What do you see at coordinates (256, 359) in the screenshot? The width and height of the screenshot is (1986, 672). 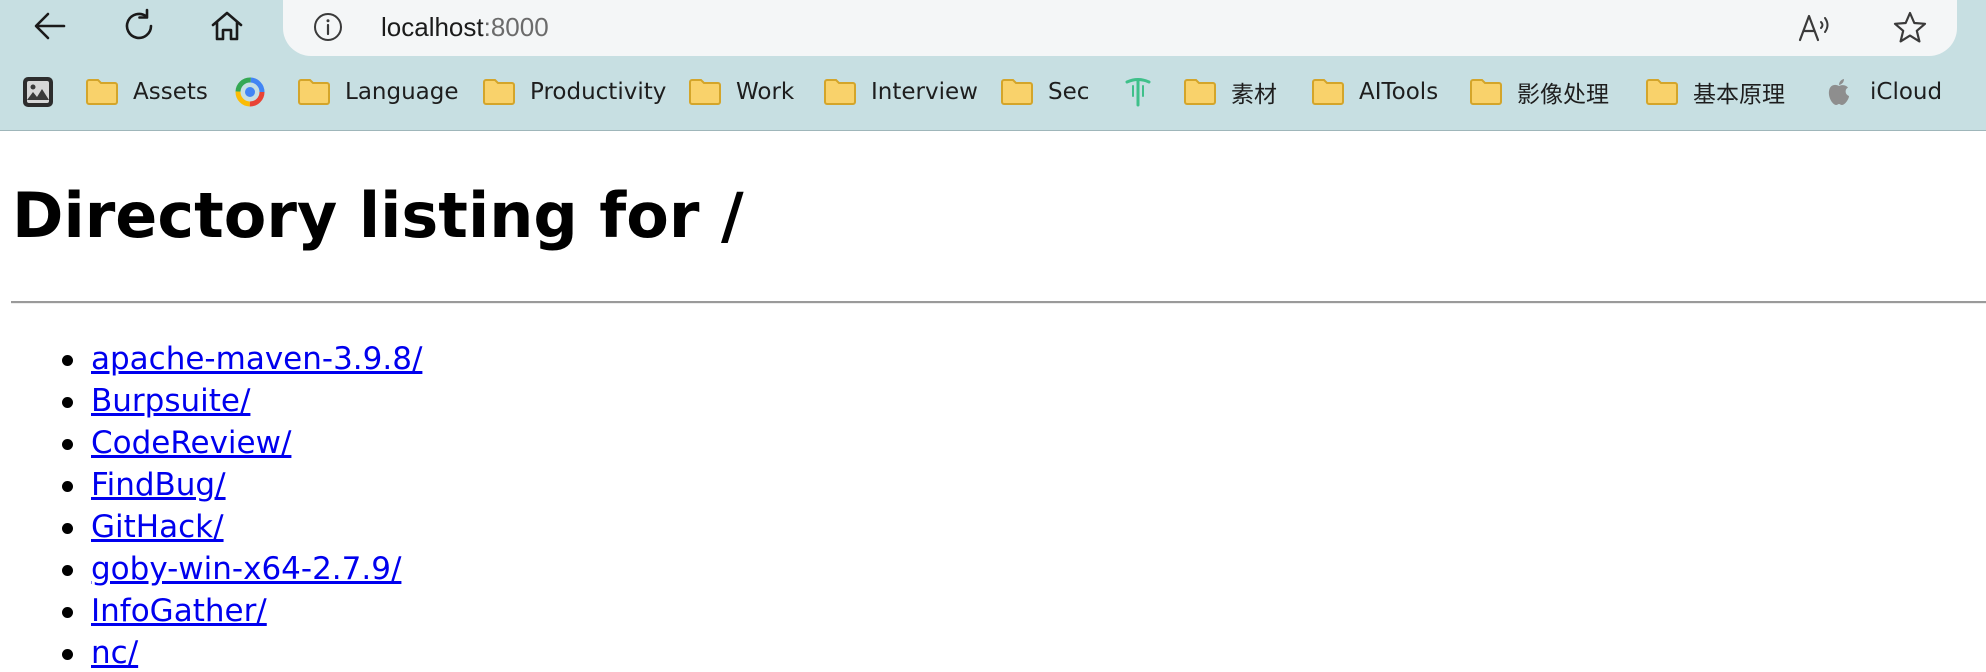 I see `directory-link: apache-maven-3.9.8/` at bounding box center [256, 359].